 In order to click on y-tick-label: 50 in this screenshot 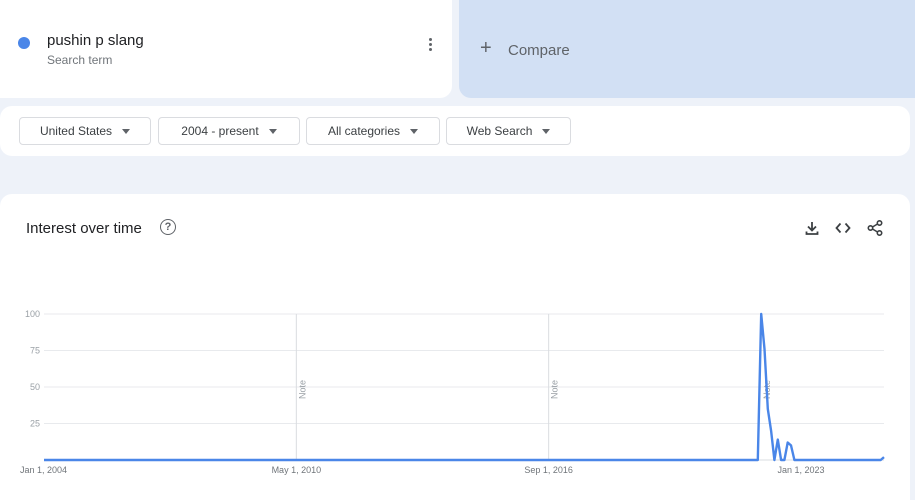, I will do `click(35, 387)`.